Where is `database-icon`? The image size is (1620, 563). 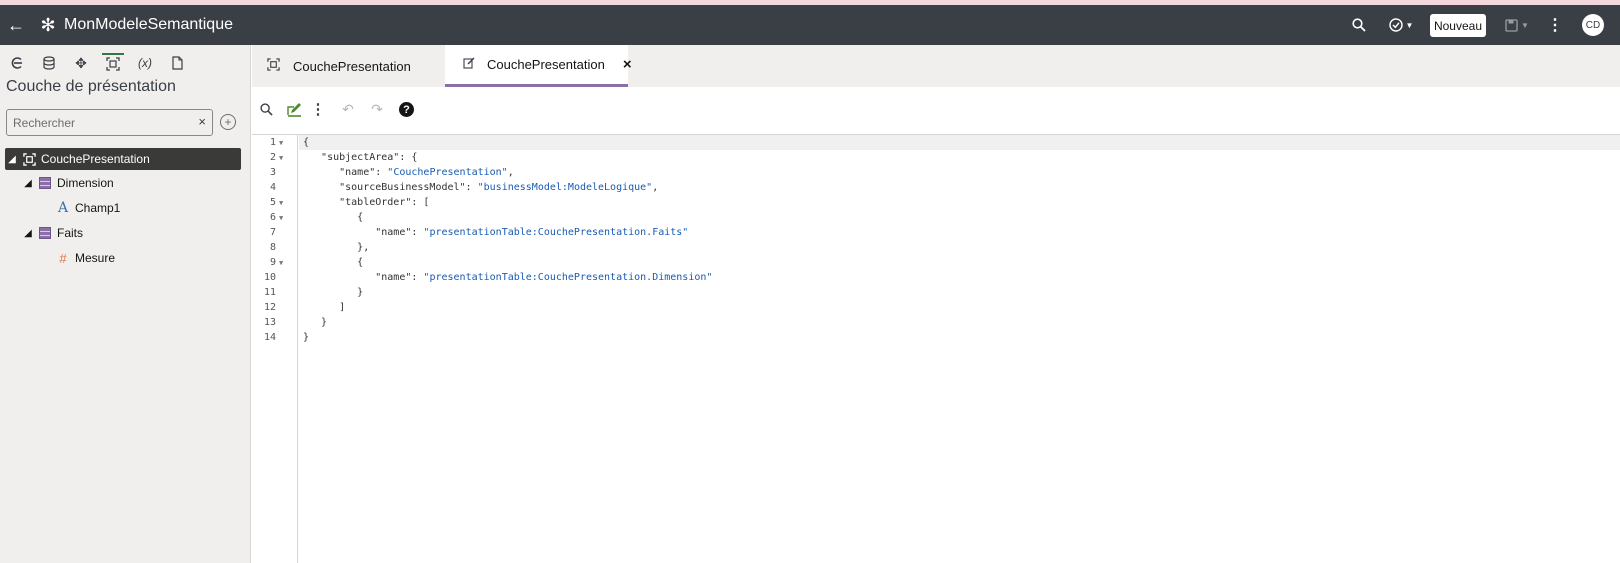 database-icon is located at coordinates (49, 63).